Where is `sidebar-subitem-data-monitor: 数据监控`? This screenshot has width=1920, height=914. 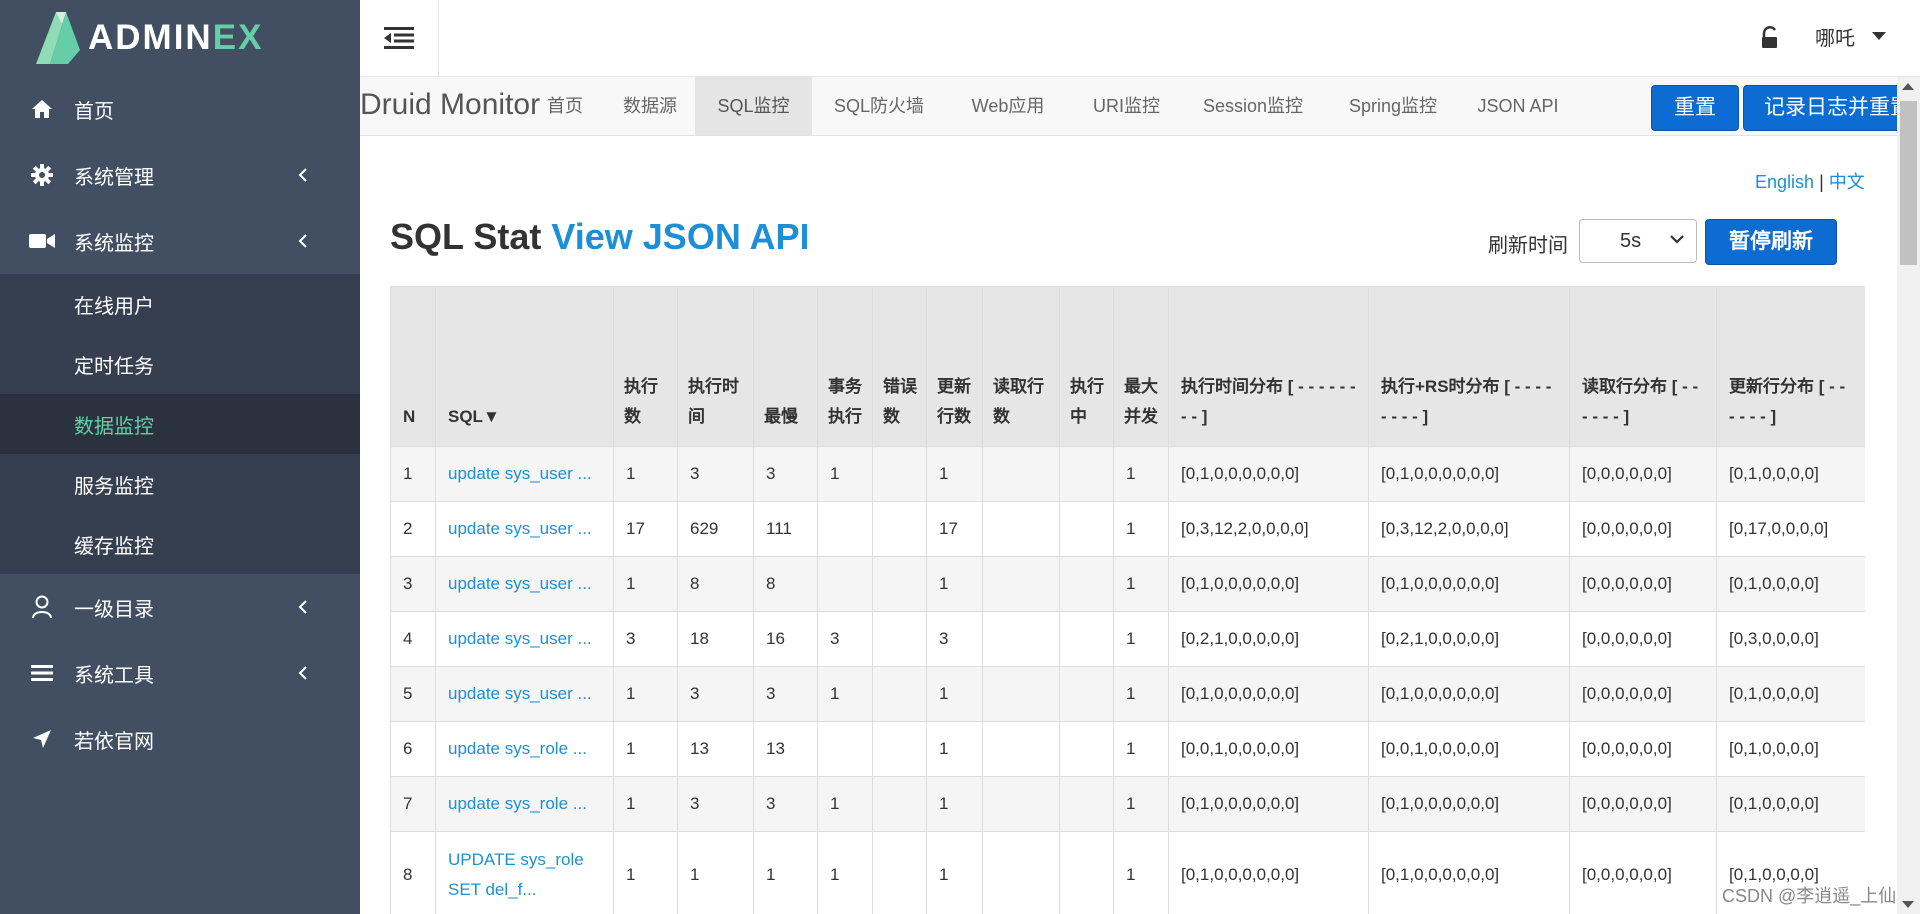
sidebar-subitem-data-monitor: 数据监控 is located at coordinates (180, 424).